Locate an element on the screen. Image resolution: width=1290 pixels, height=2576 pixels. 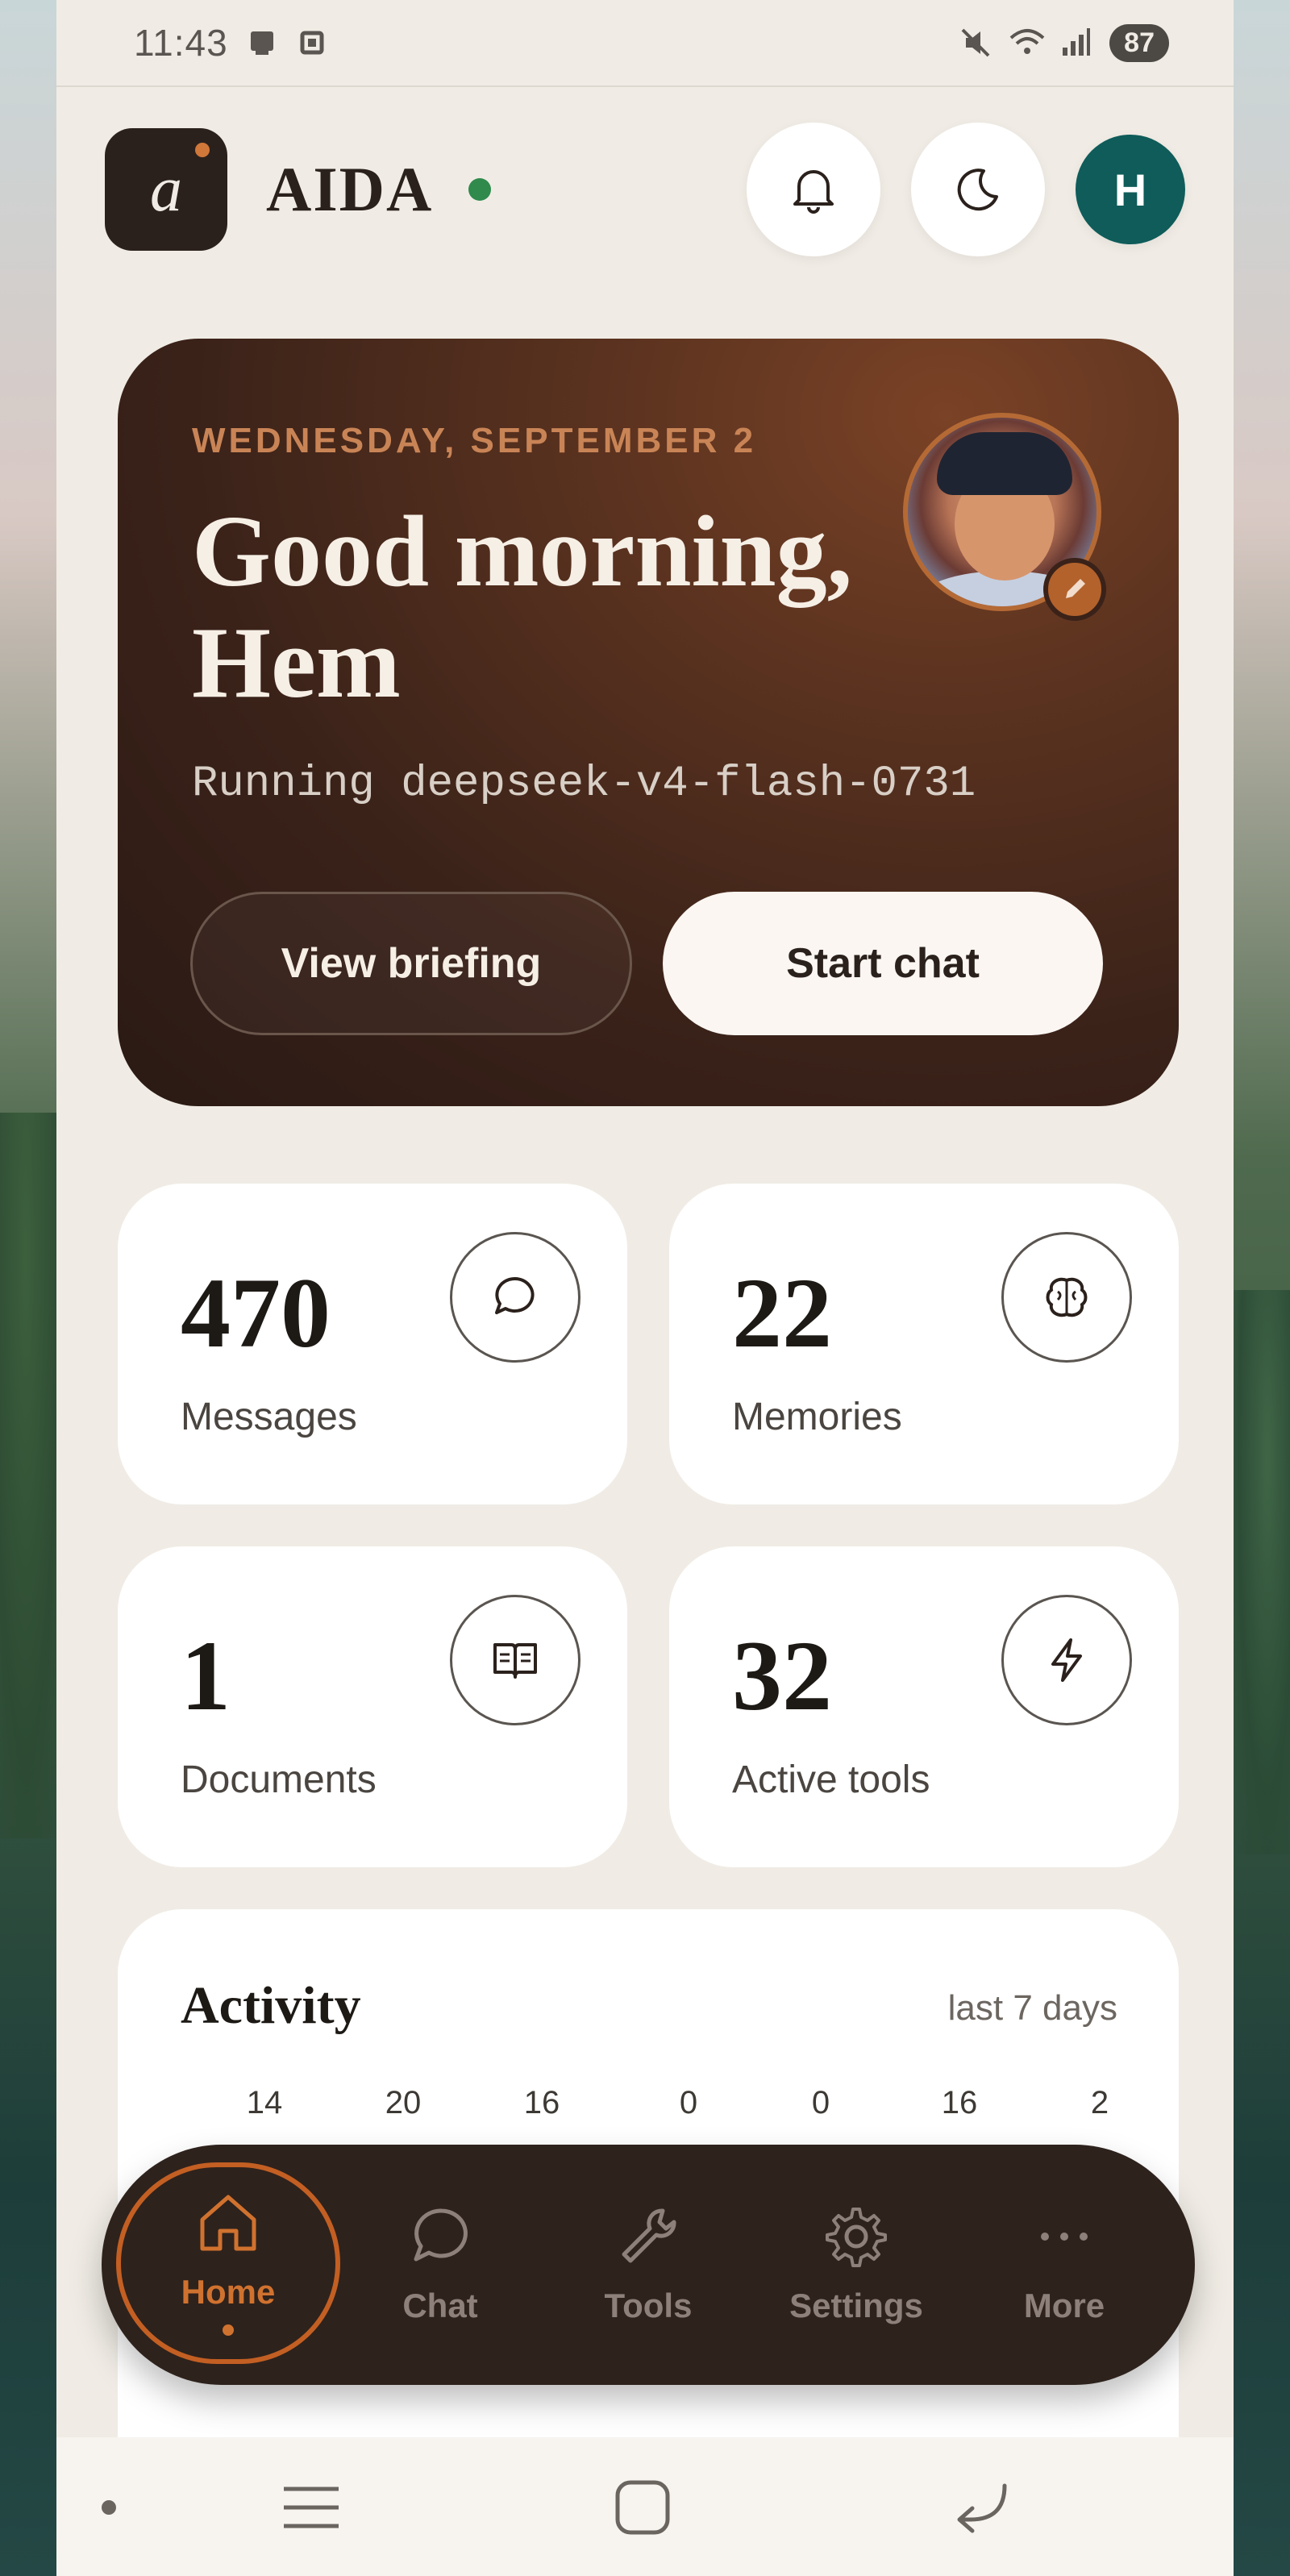
stat-value: 32 is located at coordinates (782, 1676).